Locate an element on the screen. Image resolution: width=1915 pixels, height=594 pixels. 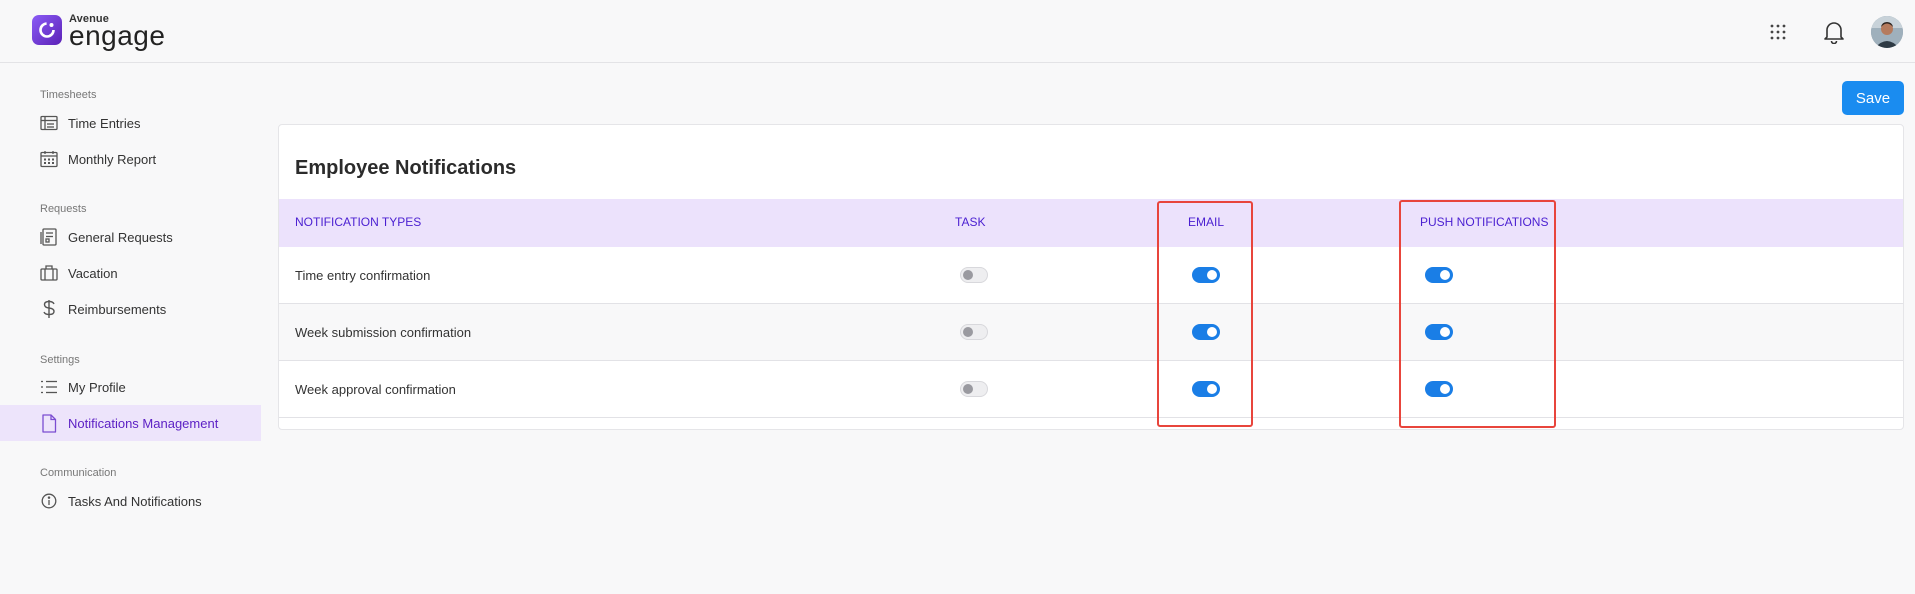
row-label: Week approval confirmation is located at coordinates (375, 389).